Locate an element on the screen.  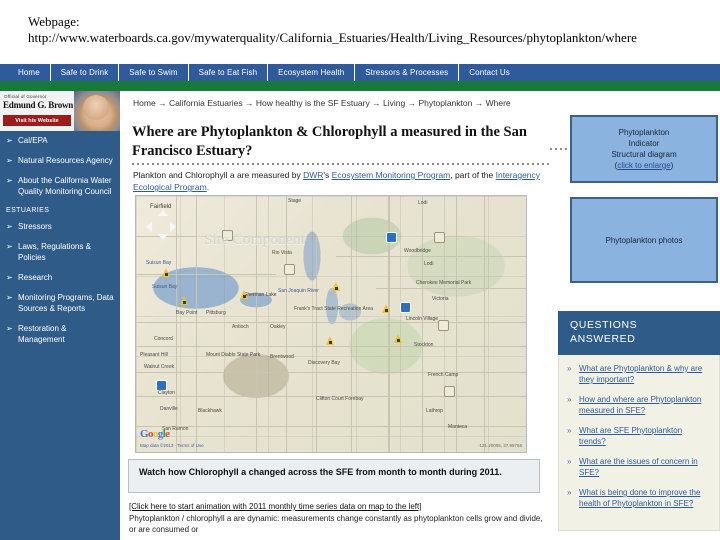
nav-tab-stressors-processes: Stressors & Processes is located at coordinates (407, 72).